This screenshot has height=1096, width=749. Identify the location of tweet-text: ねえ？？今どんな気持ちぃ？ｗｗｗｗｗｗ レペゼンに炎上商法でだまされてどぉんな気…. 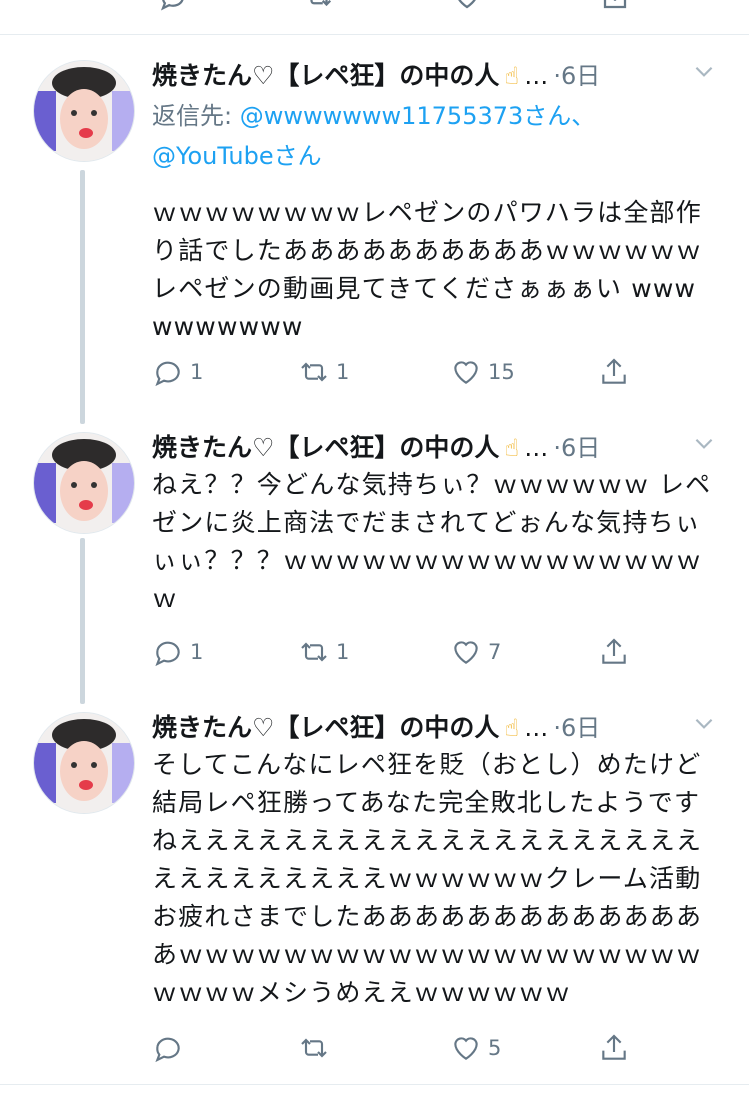
(432, 541).